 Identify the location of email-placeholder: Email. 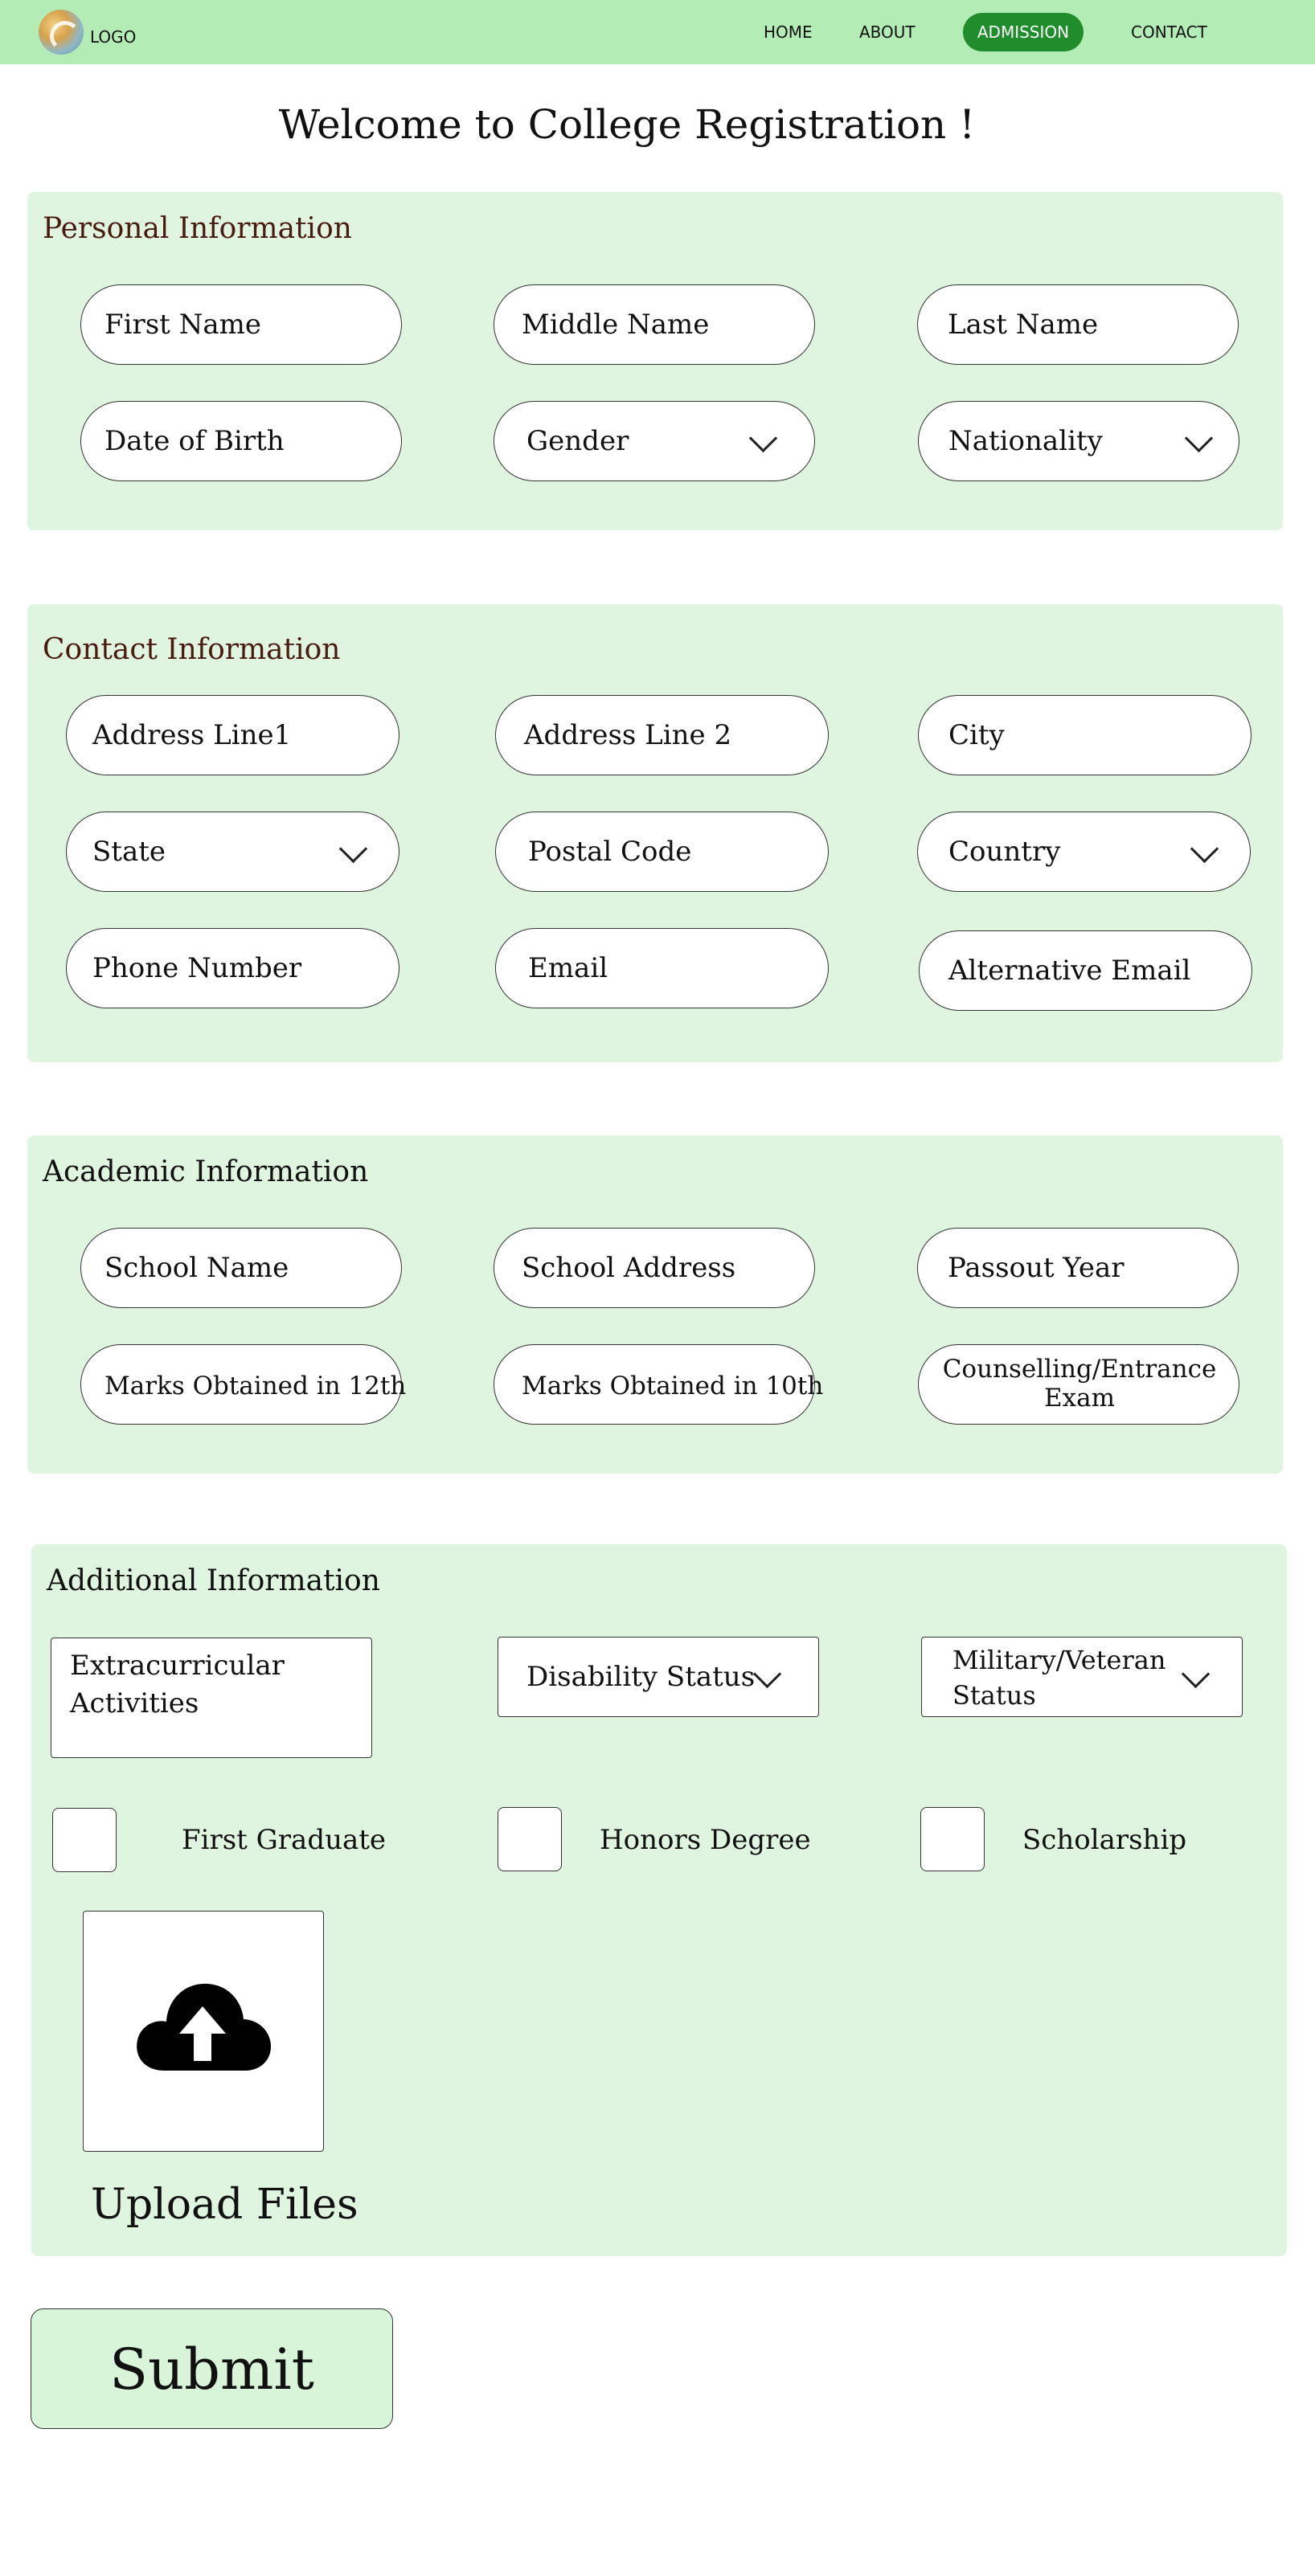
(568, 968).